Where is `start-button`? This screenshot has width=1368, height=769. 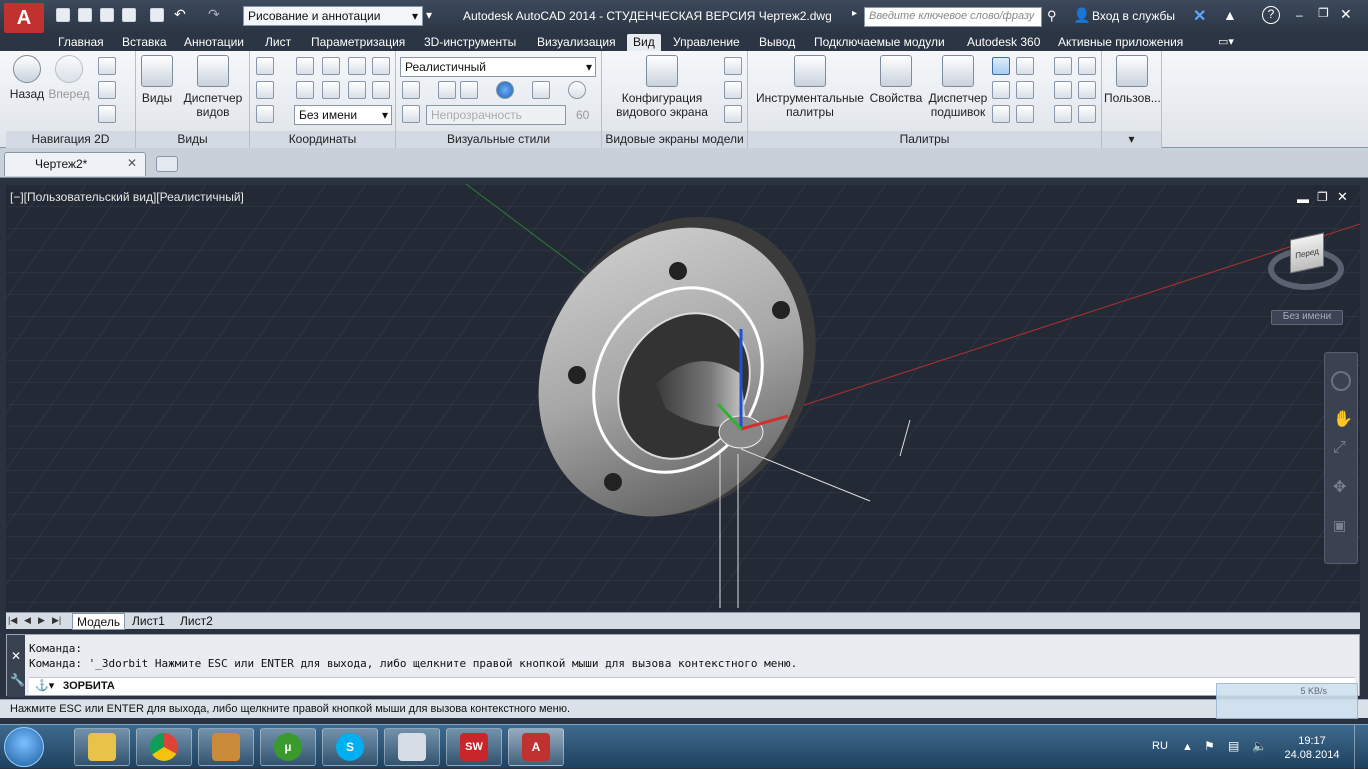 start-button is located at coordinates (24, 747).